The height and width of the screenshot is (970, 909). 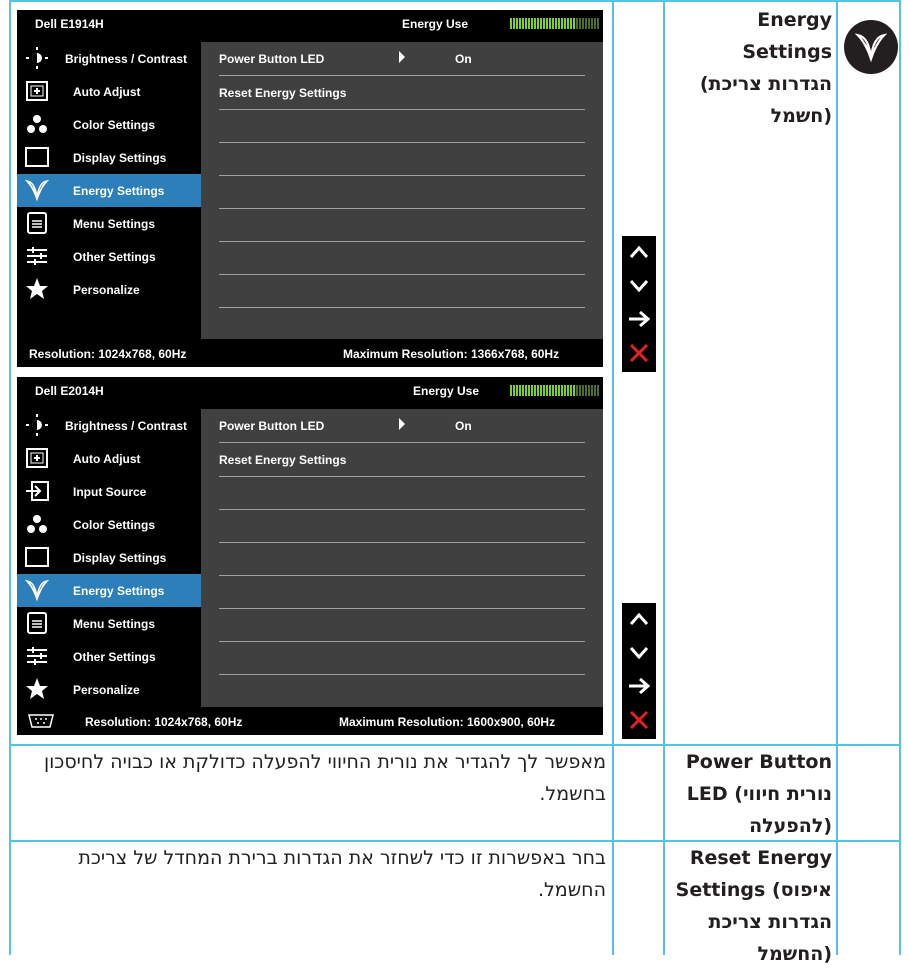 I want to click on menu-item-input-source: Input Source, so click(x=109, y=491).